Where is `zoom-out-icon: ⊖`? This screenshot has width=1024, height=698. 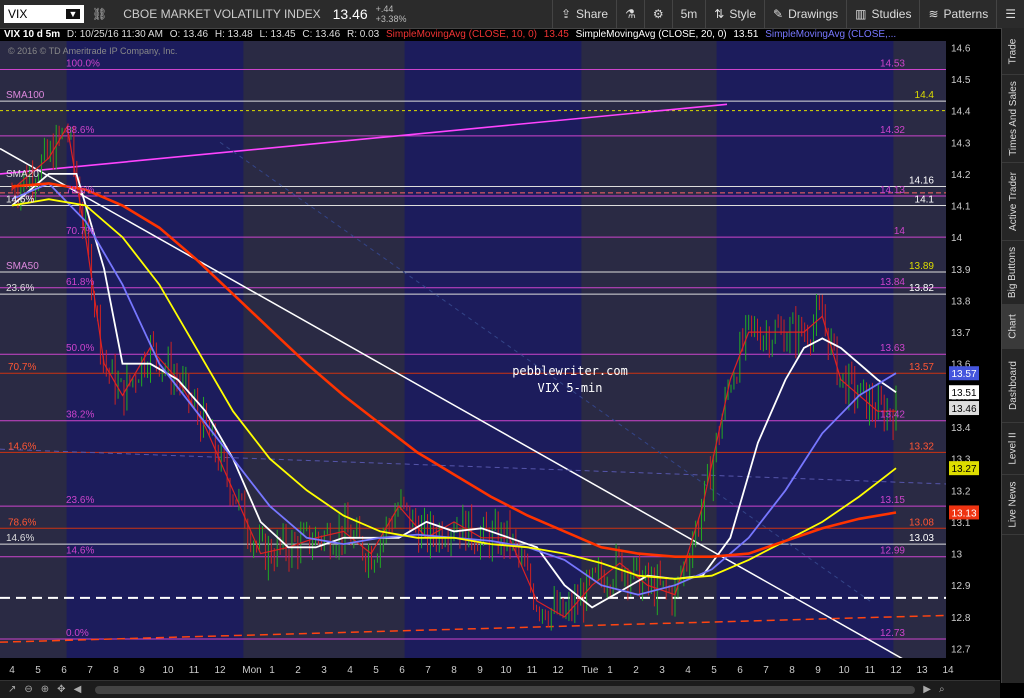
zoom-out-icon: ⊖ is located at coordinates (28, 689).